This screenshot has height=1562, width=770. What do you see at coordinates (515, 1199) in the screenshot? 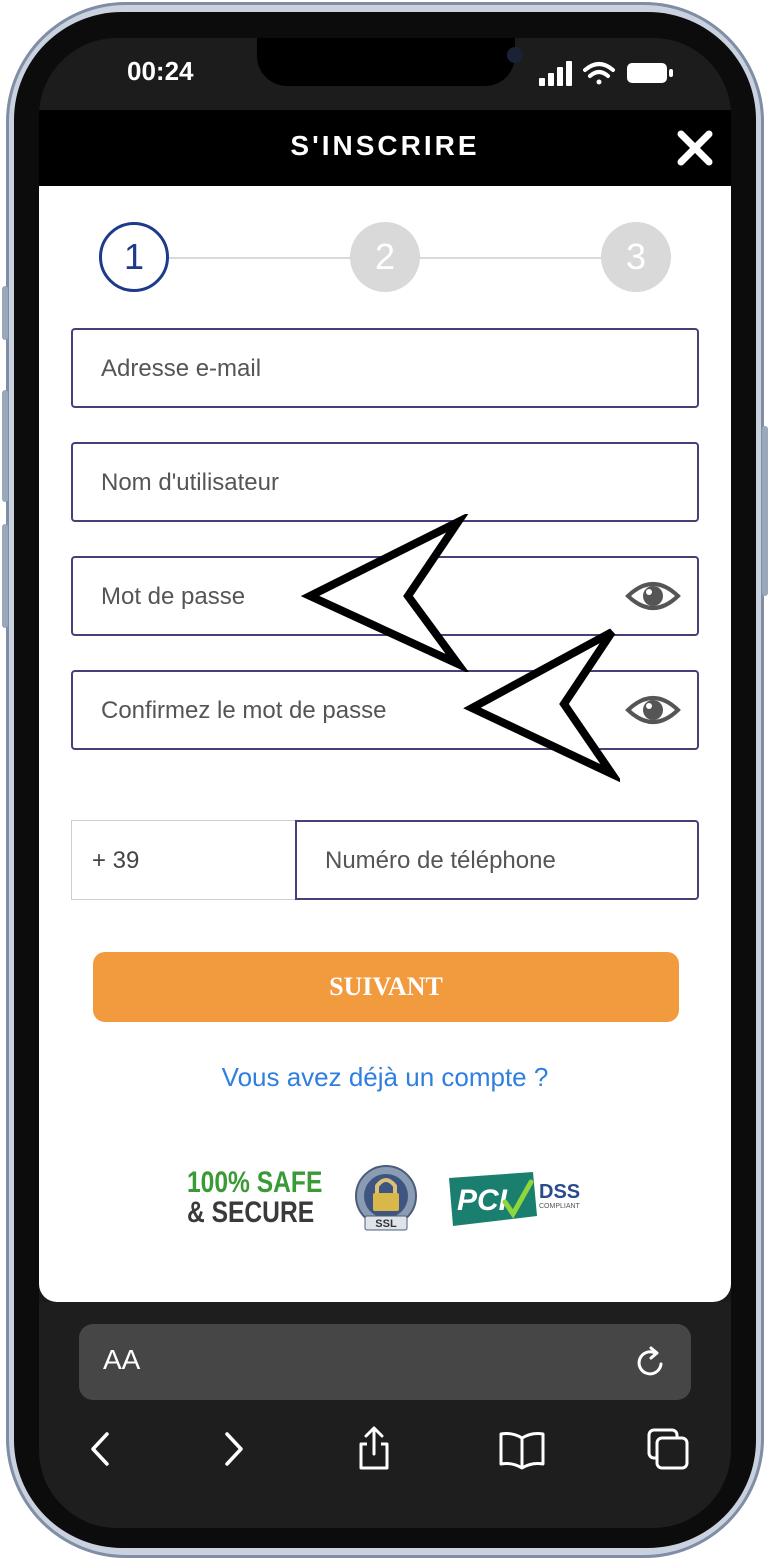
I see `pci-dss-icon: PCI DSS COMPLIANT` at bounding box center [515, 1199].